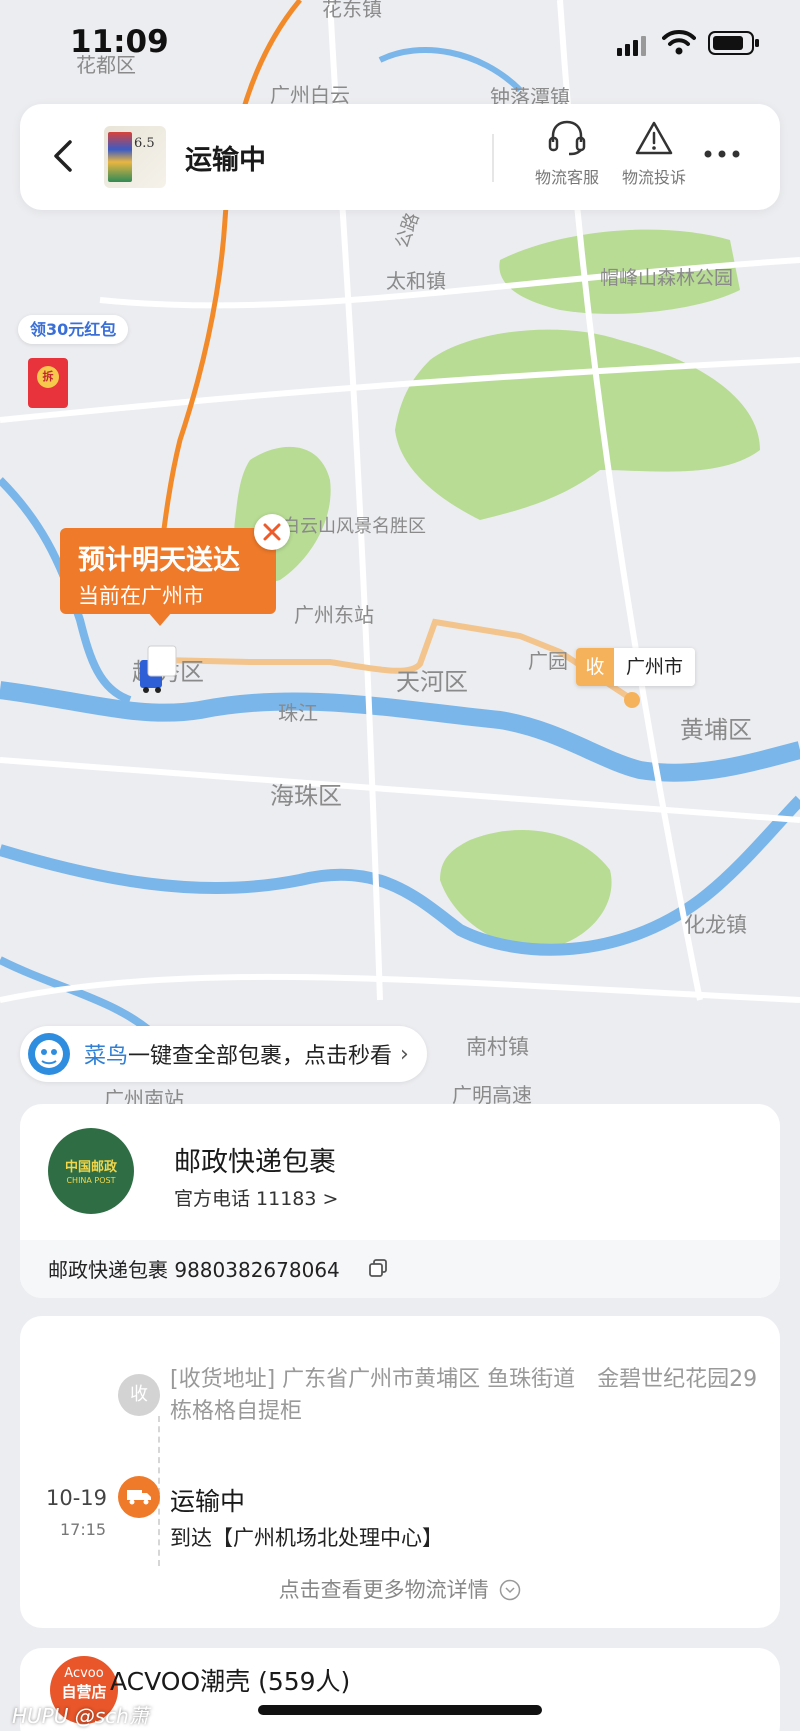 This screenshot has width=800, height=1731. What do you see at coordinates (298, 713) in the screenshot?
I see `map-label-zhujiang: 珠江` at bounding box center [298, 713].